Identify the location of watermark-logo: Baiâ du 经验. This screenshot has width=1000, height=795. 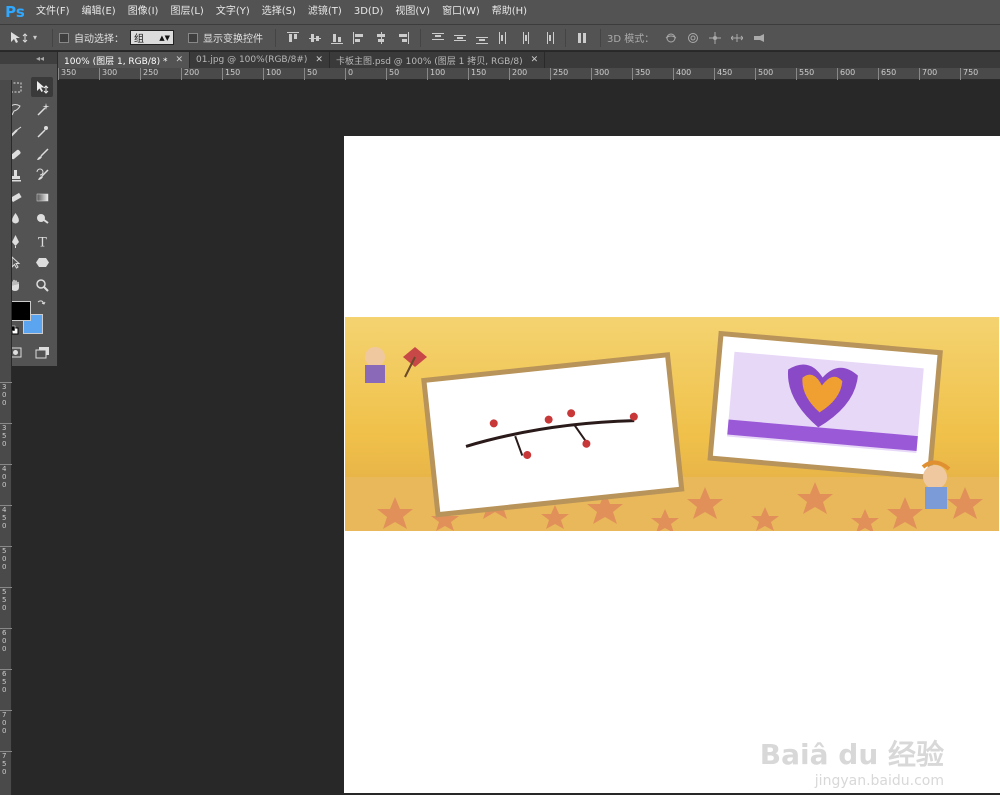
(851, 754).